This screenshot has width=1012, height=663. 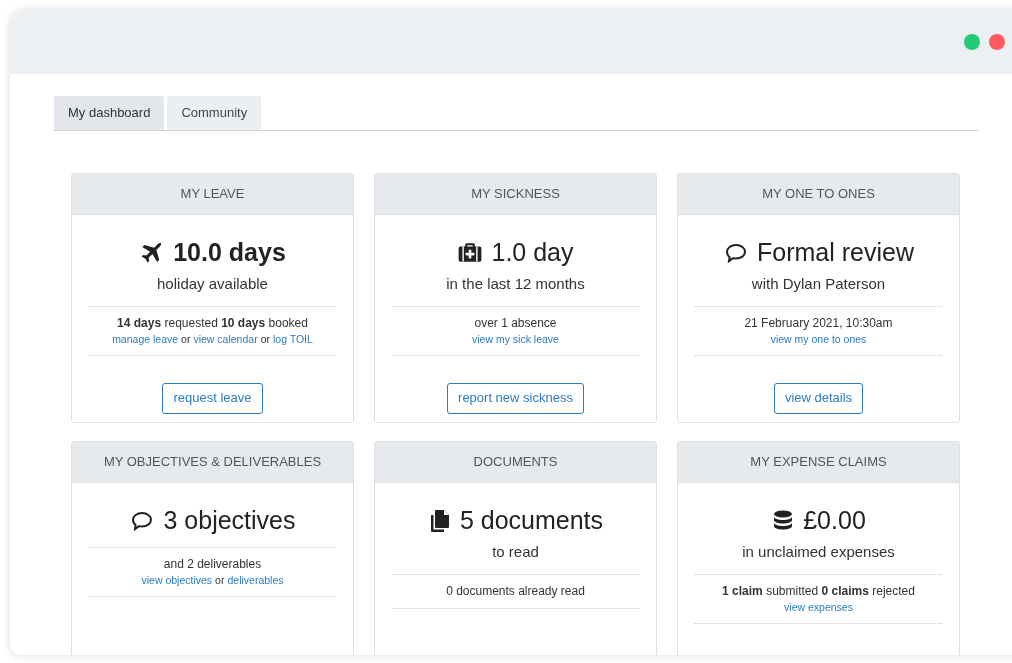 I want to click on card-headline: Formal review, so click(x=835, y=253).